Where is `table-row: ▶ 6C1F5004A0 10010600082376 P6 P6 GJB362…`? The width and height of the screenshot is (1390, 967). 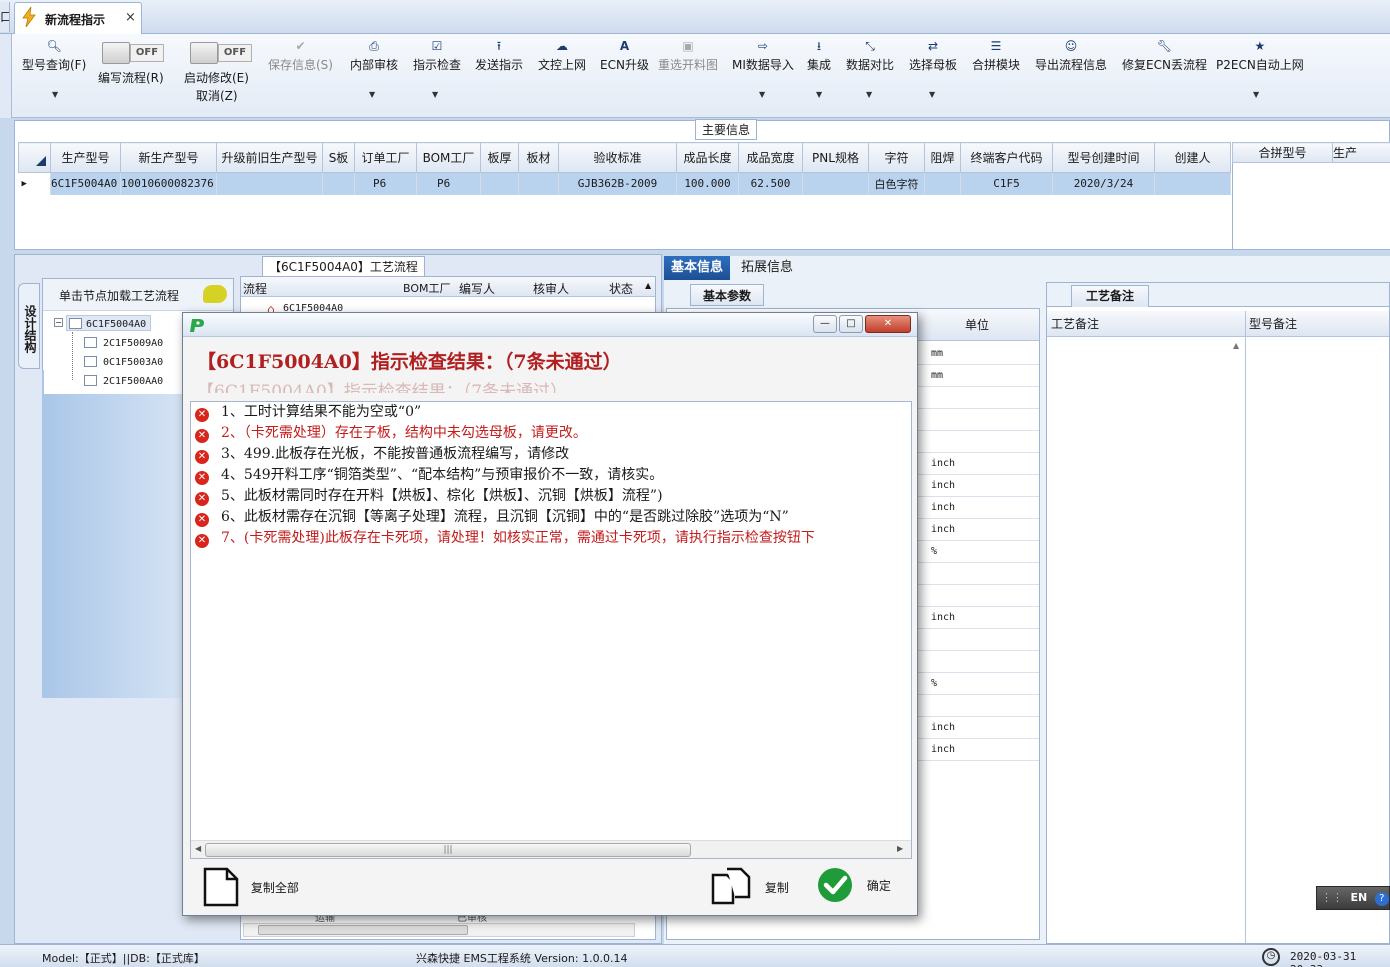
table-row: ▶ 6C1F5004A0 10010600082376 P6 P6 GJB362… is located at coordinates (624, 183).